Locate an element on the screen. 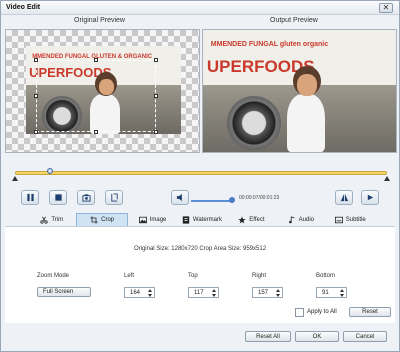 Image resolution: width=400 pixels, height=352 pixels. cut-button is located at coordinates (114, 197).